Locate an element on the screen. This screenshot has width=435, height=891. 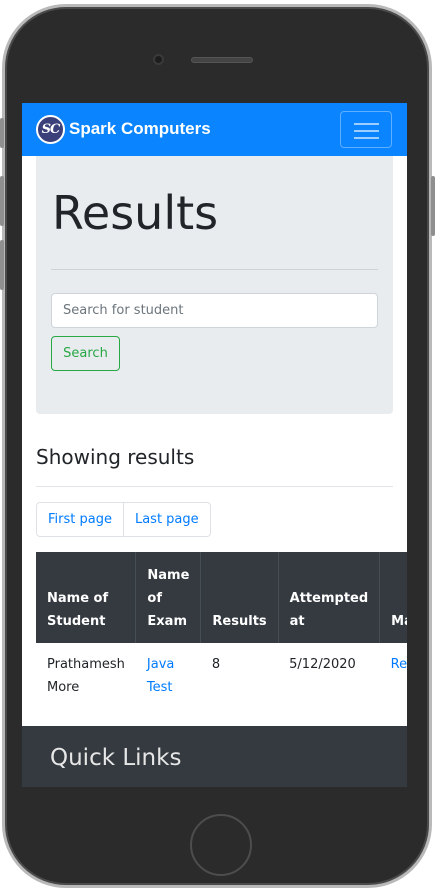
brand-name: Spark Computers is located at coordinates (140, 129).